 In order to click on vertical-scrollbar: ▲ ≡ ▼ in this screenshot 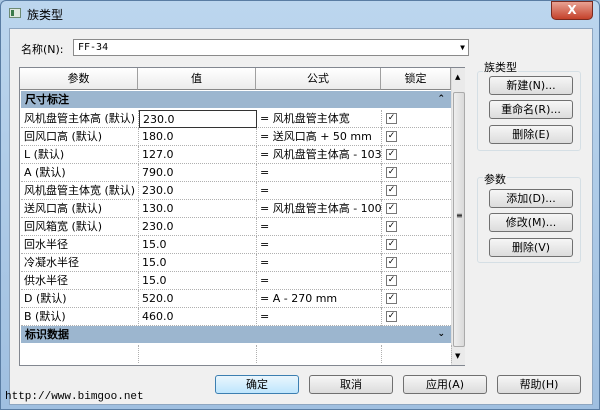, I will do `click(458, 216)`.